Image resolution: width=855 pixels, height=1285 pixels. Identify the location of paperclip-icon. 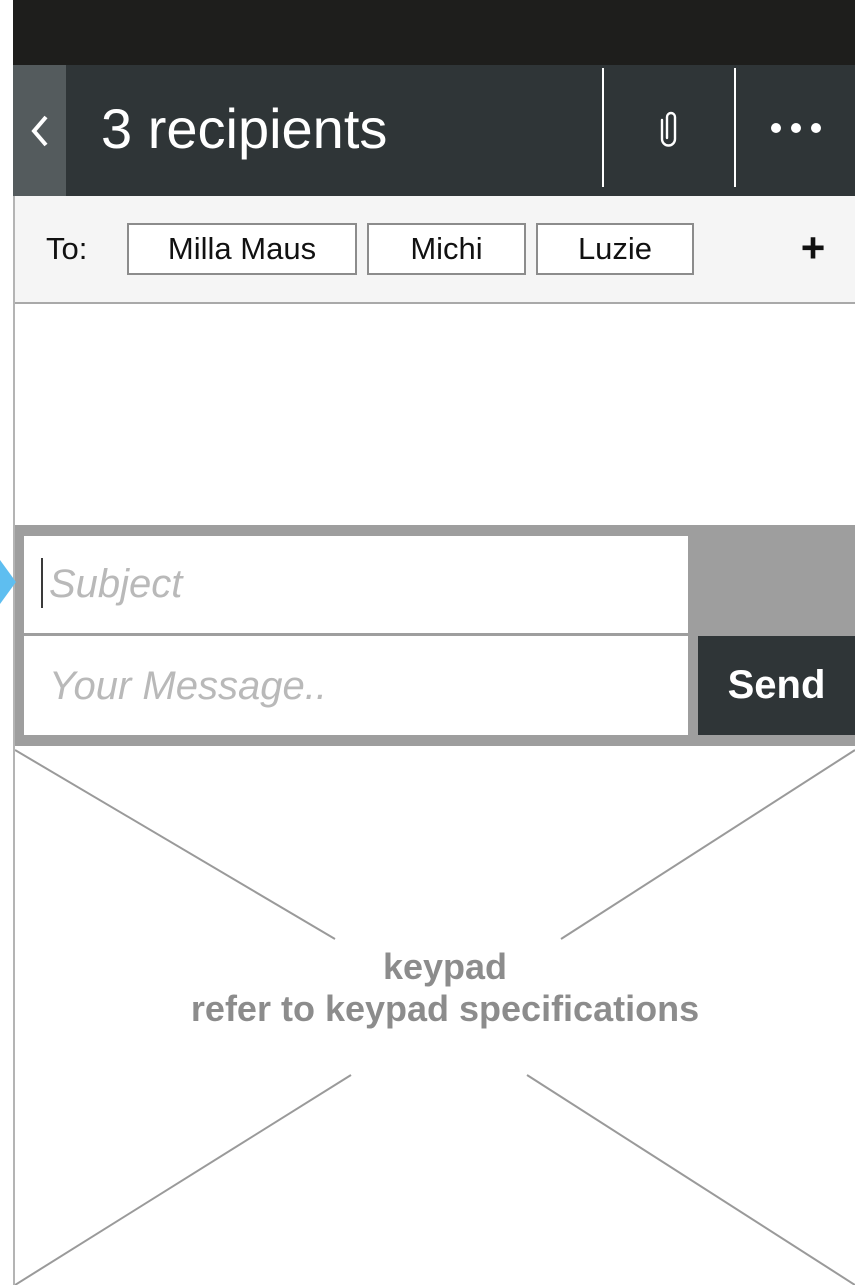
(671, 130).